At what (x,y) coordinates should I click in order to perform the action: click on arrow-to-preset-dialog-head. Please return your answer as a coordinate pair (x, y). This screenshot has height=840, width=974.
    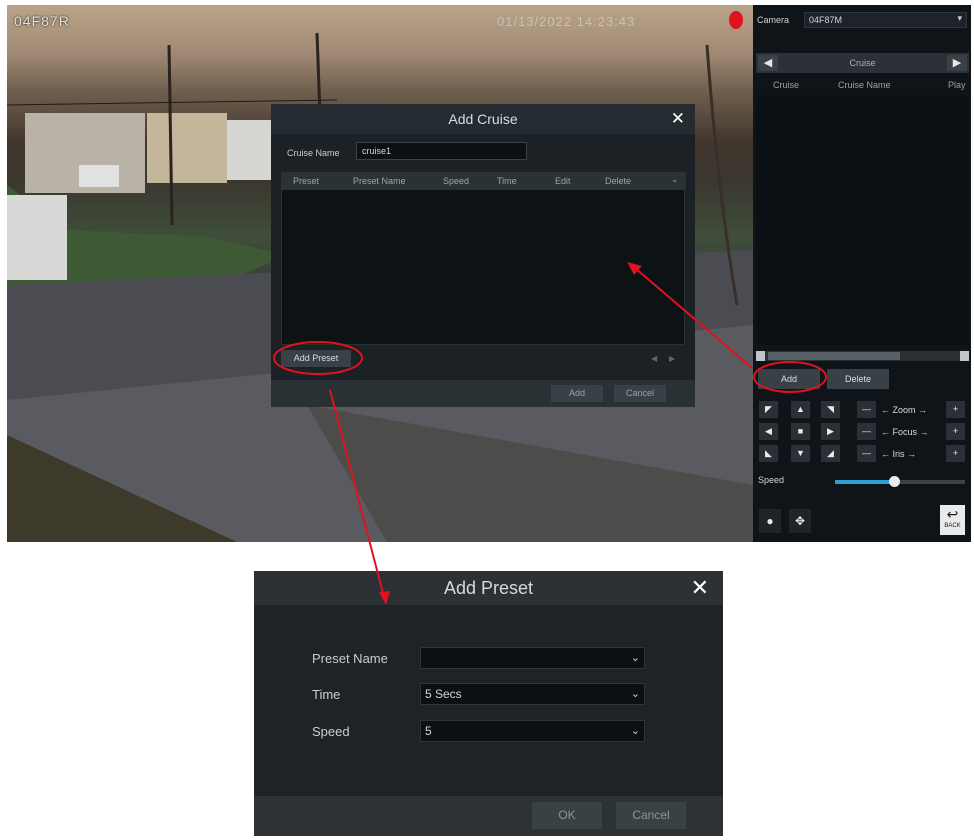
    Looking at the image, I should click on (384, 598).